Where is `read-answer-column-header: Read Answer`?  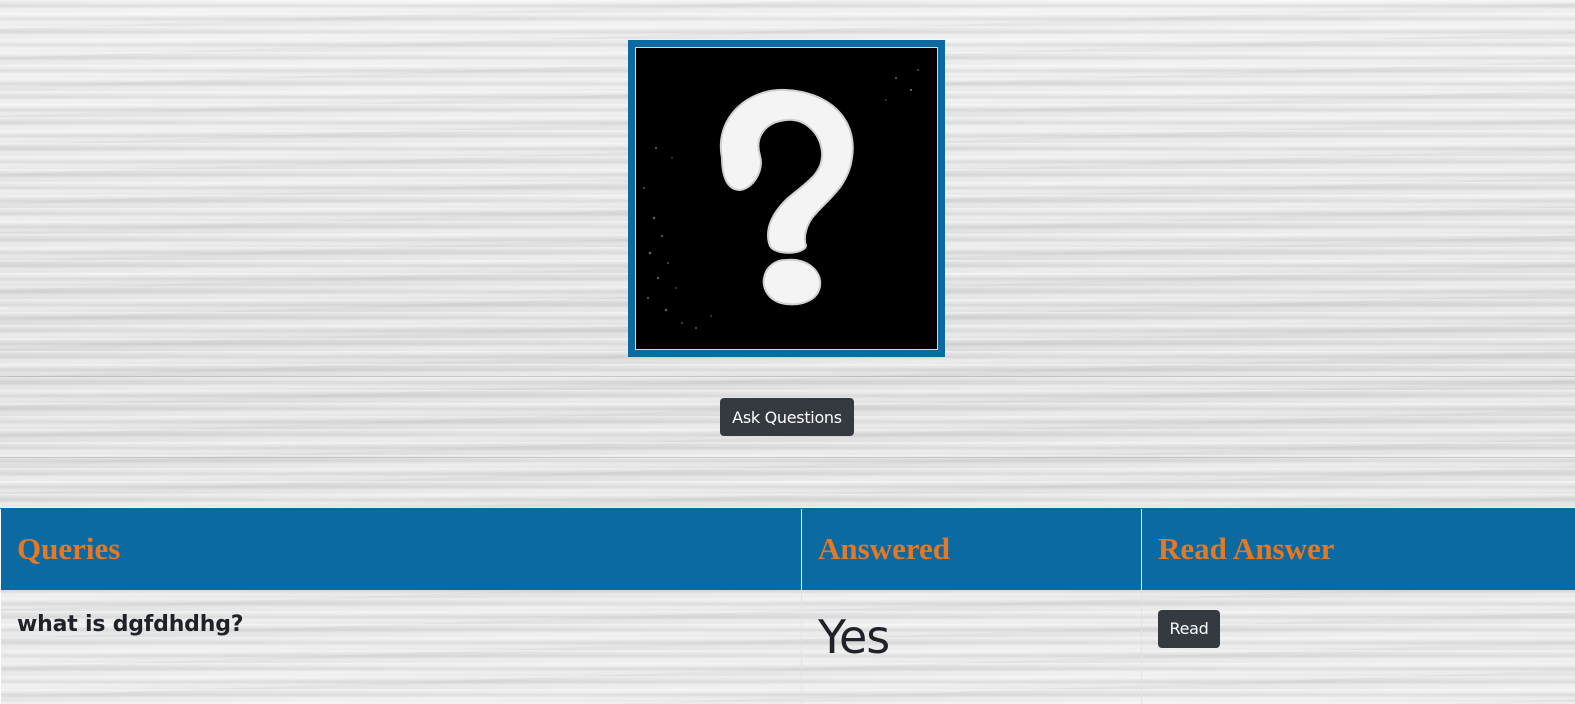 read-answer-column-header: Read Answer is located at coordinates (1358, 549).